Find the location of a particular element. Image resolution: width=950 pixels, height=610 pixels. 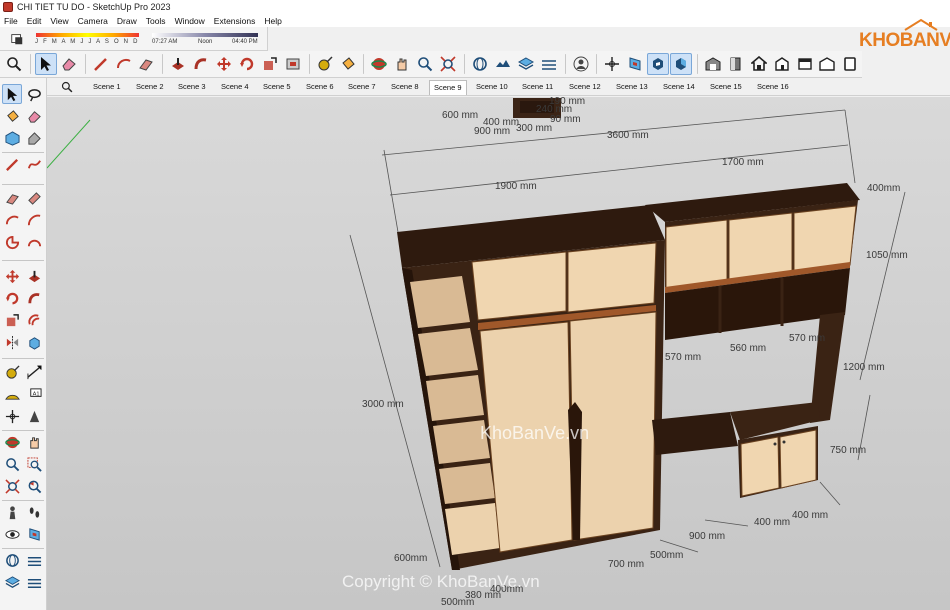

tab-scene-15: Scene 15 is located at coordinates (726, 86).